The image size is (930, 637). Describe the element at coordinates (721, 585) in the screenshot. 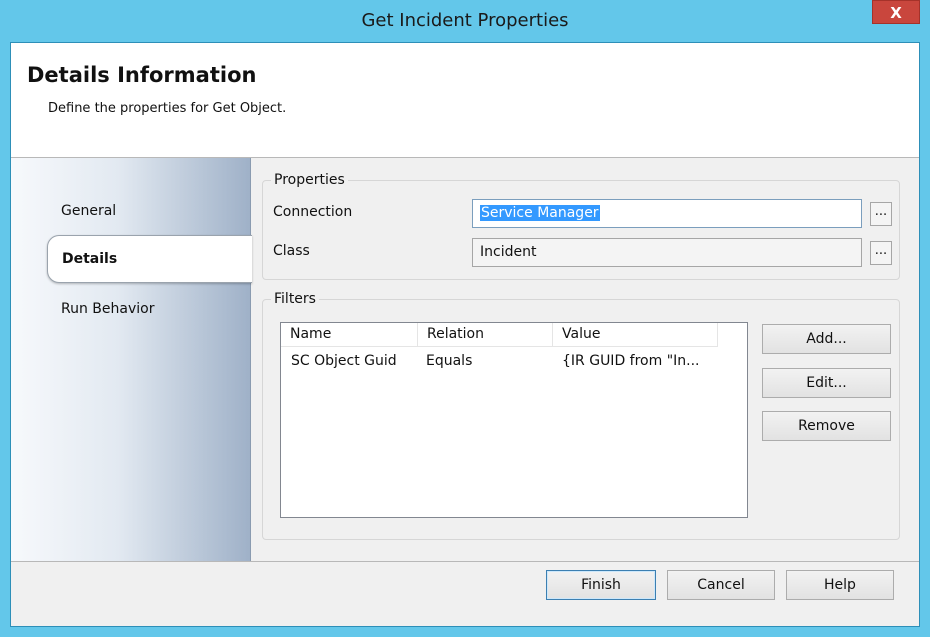

I see `cancel-button: Cancel` at that location.